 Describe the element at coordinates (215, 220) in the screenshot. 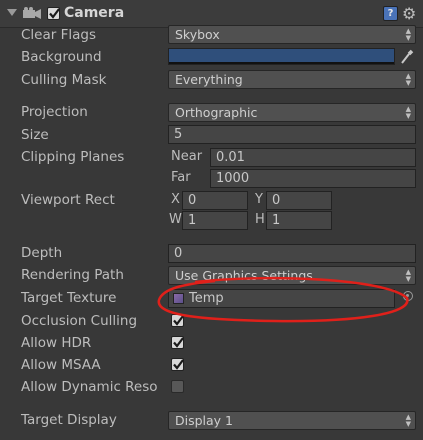

I see `viewport-w-input: 1` at that location.